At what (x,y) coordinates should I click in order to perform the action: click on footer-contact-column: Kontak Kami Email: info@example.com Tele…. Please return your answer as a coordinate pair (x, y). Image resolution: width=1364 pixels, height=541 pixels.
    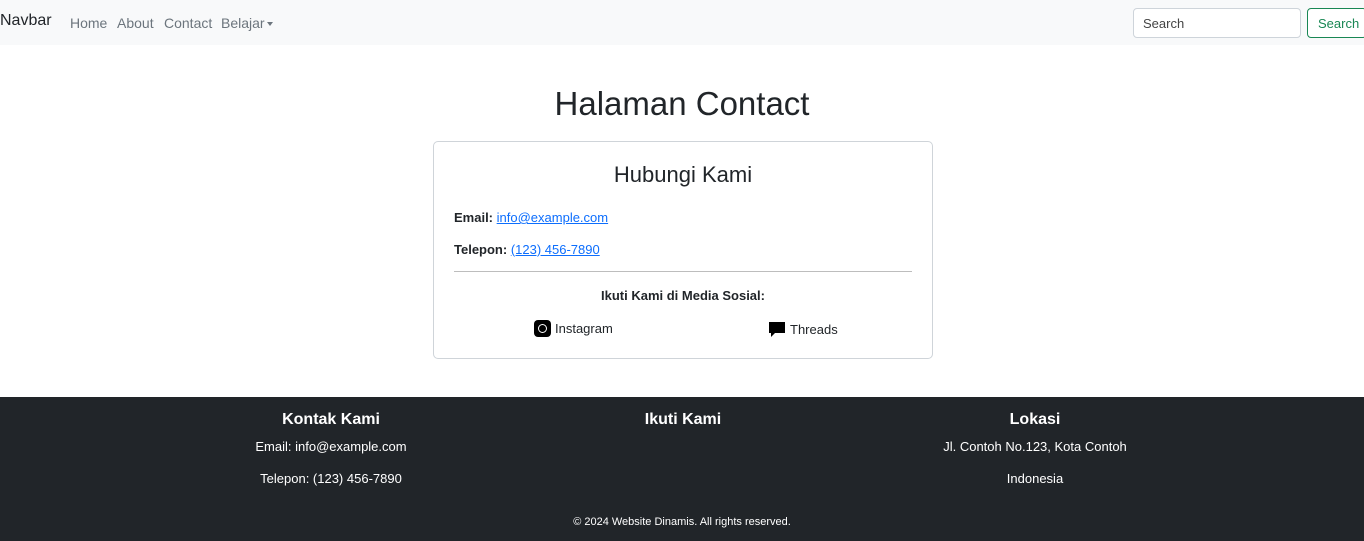
    Looking at the image, I should click on (331, 448).